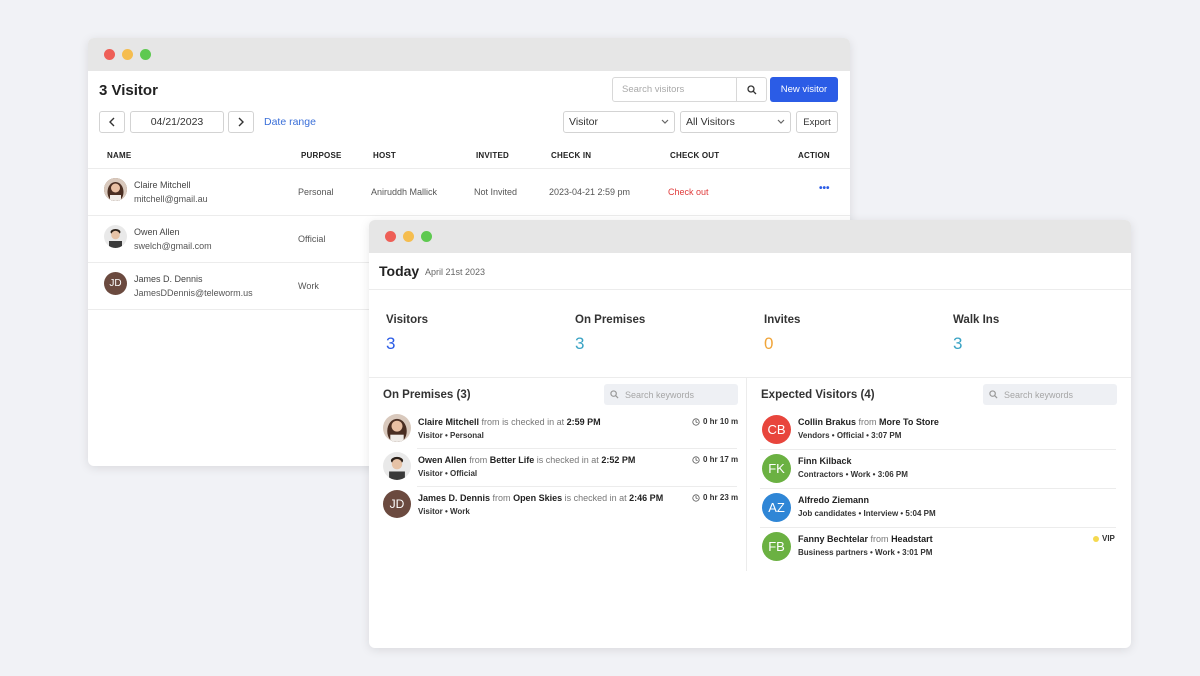 This screenshot has height=676, width=1200. What do you see at coordinates (619, 122) in the screenshot?
I see `visitor-type-select: Visitor` at bounding box center [619, 122].